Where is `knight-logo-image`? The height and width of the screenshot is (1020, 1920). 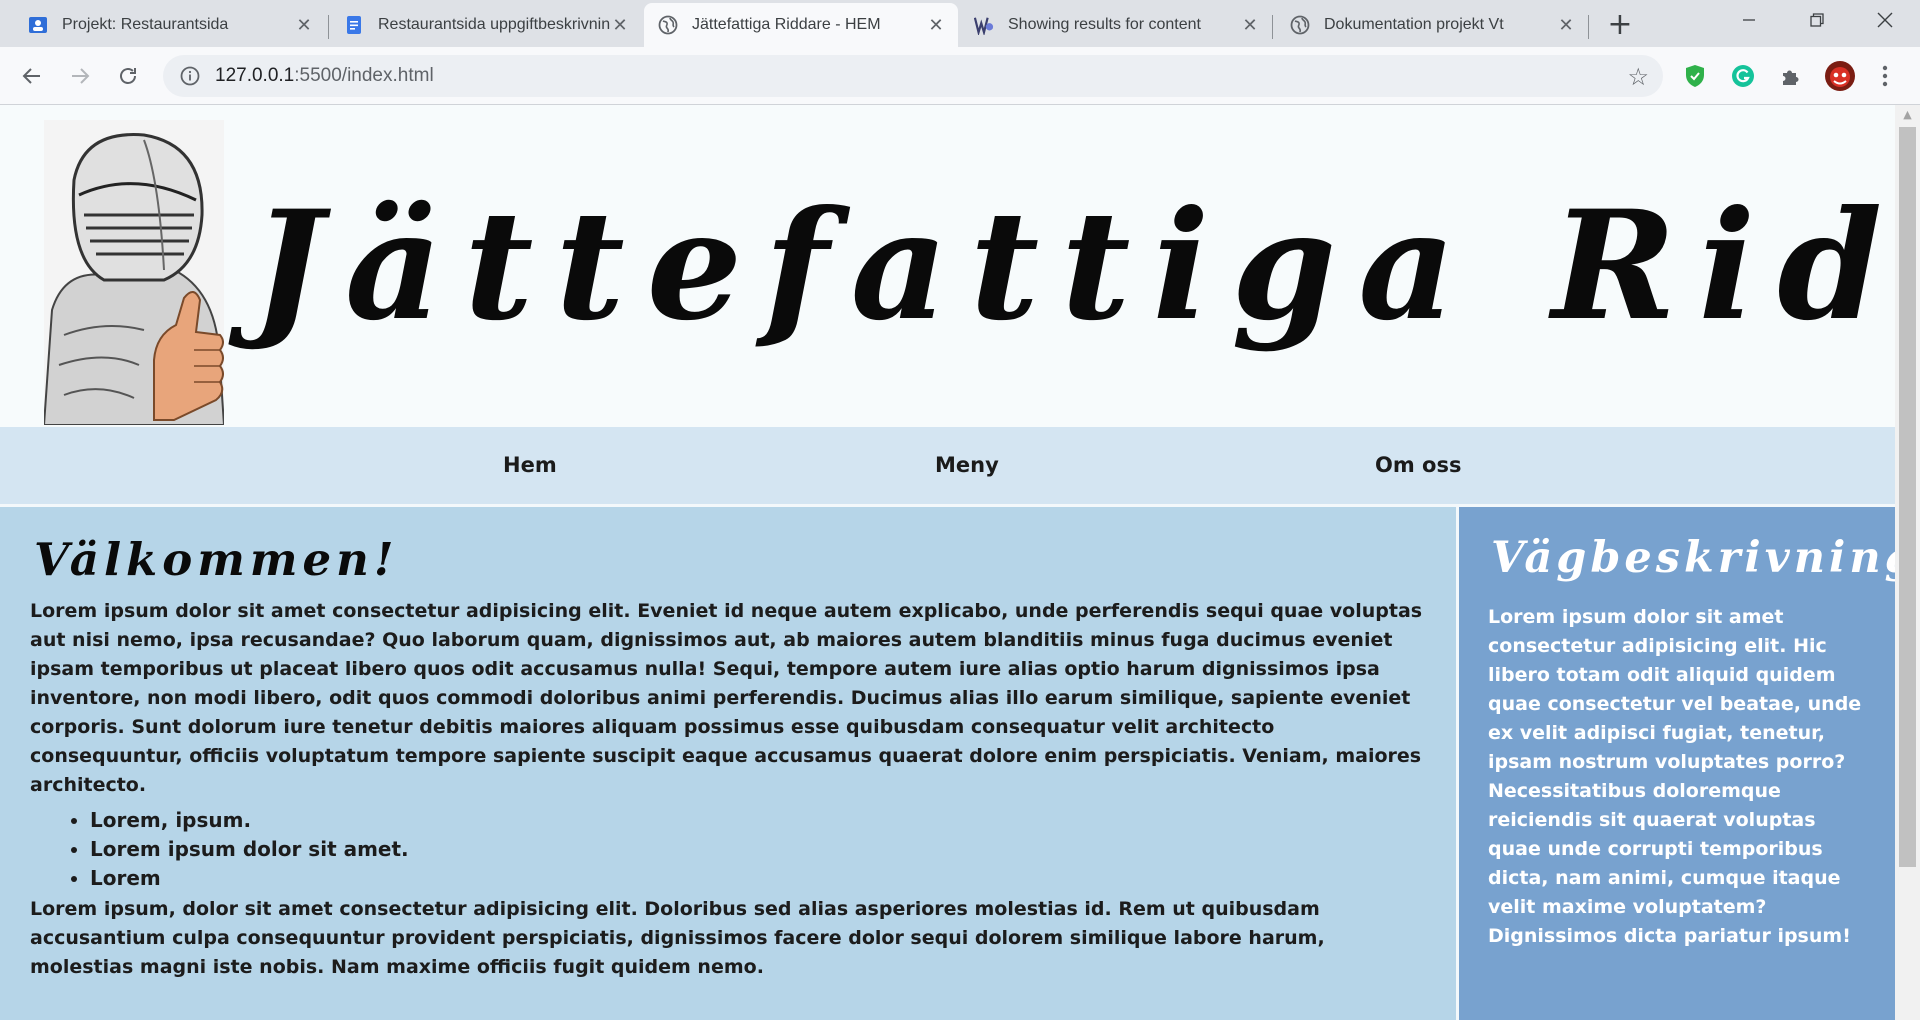
knight-logo-image is located at coordinates (134, 272).